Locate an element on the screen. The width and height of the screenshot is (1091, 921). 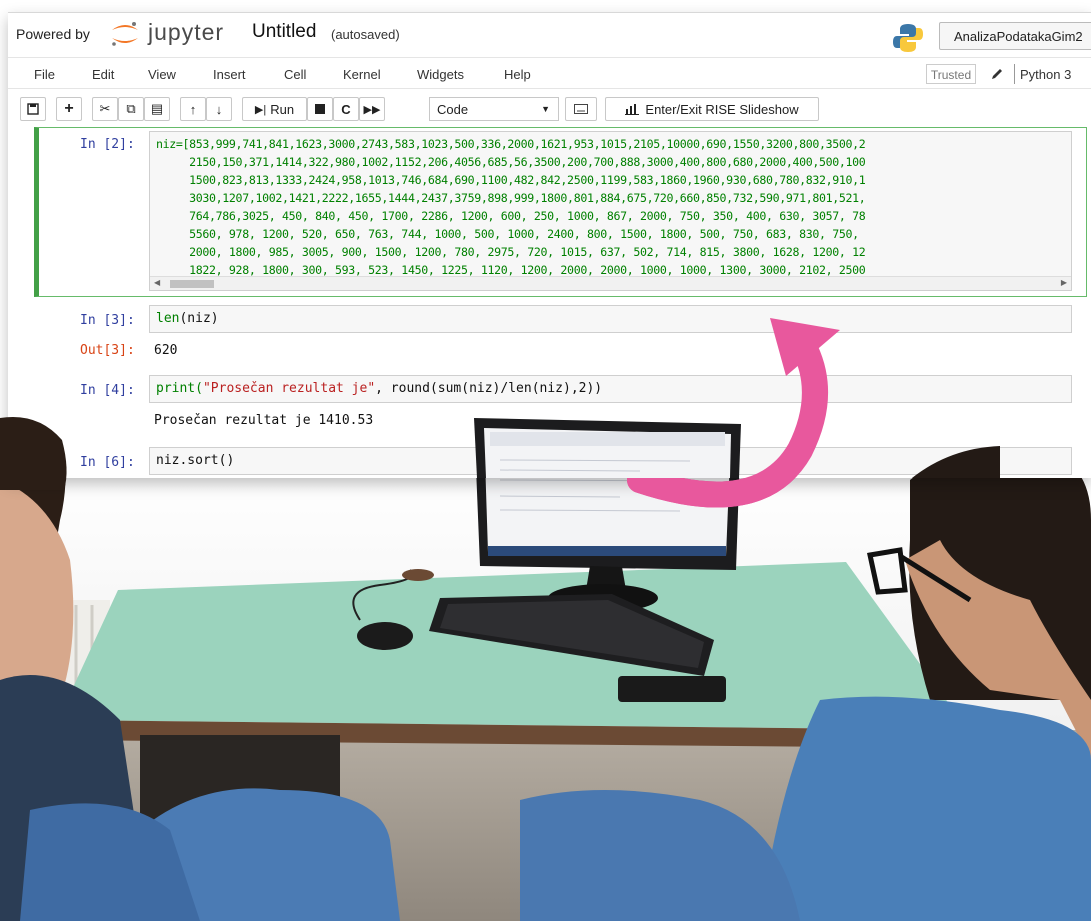
scrollbar-thumb is located at coordinates (192, 284).